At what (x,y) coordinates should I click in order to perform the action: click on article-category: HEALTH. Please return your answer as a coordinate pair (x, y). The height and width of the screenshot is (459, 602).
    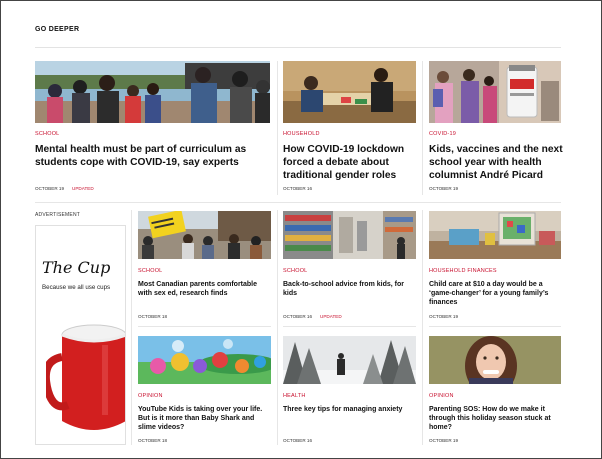
    Looking at the image, I should click on (294, 396).